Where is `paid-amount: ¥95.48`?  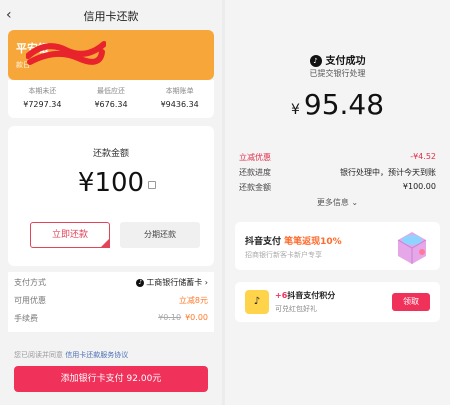 paid-amount: ¥95.48 is located at coordinates (337, 104).